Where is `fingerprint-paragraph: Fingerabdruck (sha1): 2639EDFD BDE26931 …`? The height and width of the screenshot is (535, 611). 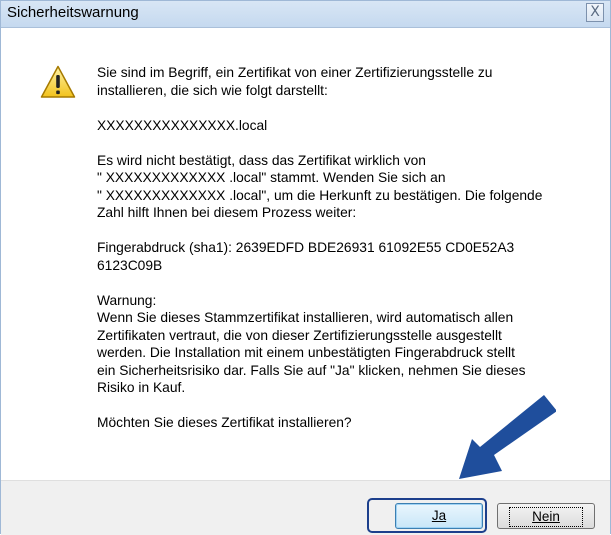 fingerprint-paragraph: Fingerabdruck (sha1): 2639EDFD BDE26931 … is located at coordinates (306, 256).